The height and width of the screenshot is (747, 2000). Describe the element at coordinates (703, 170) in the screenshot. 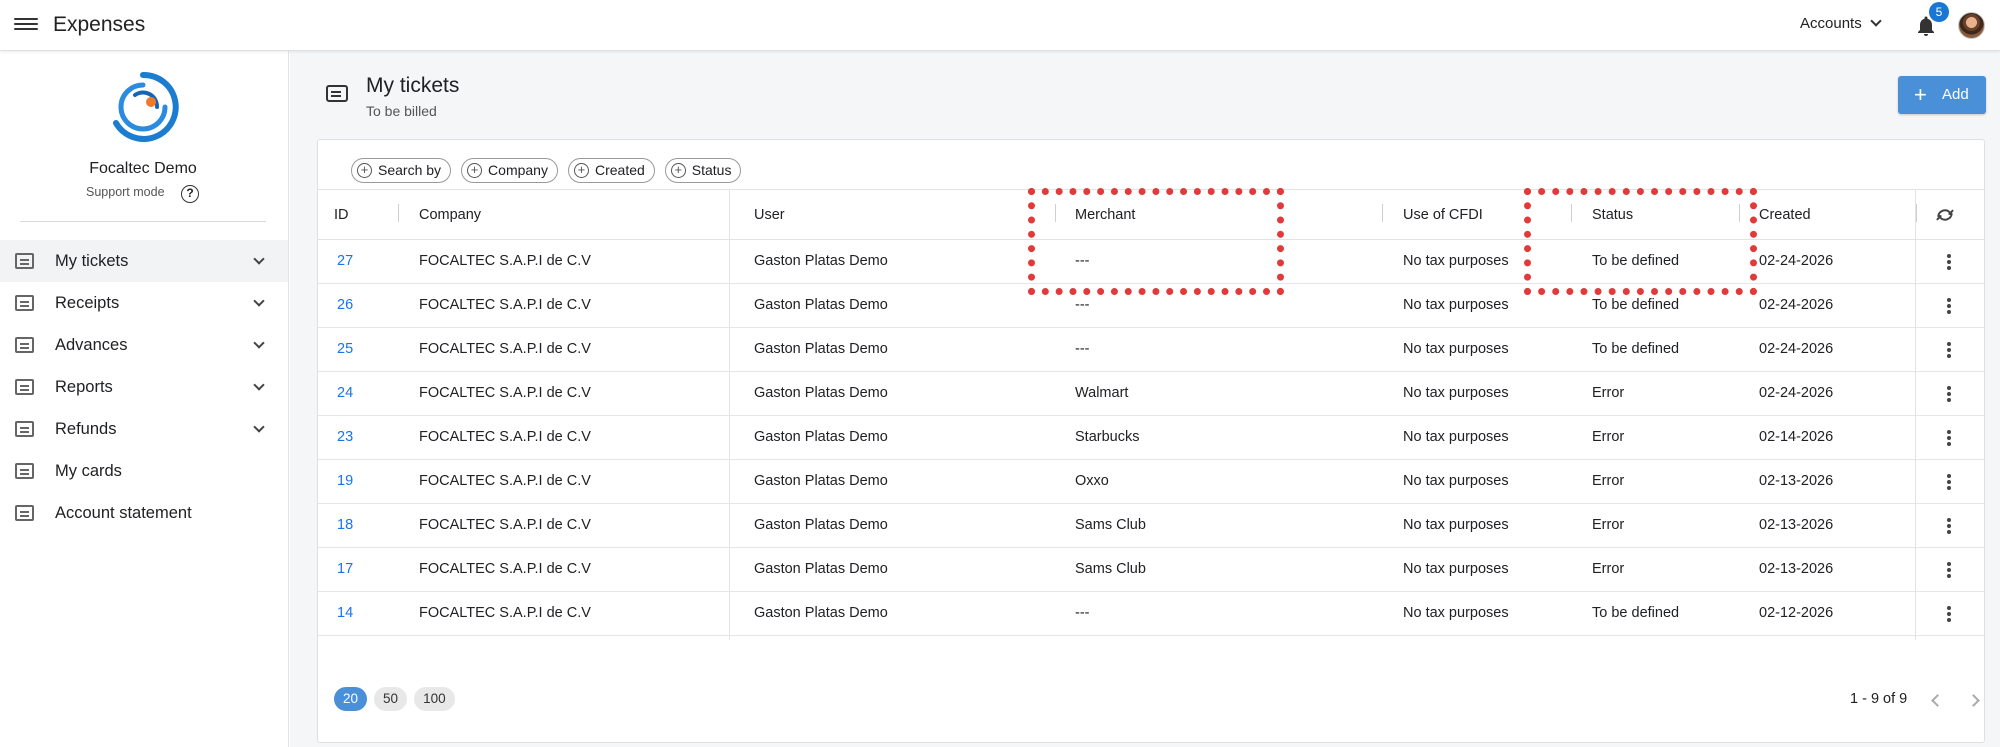

I see `filter-chip-status: + Status` at that location.